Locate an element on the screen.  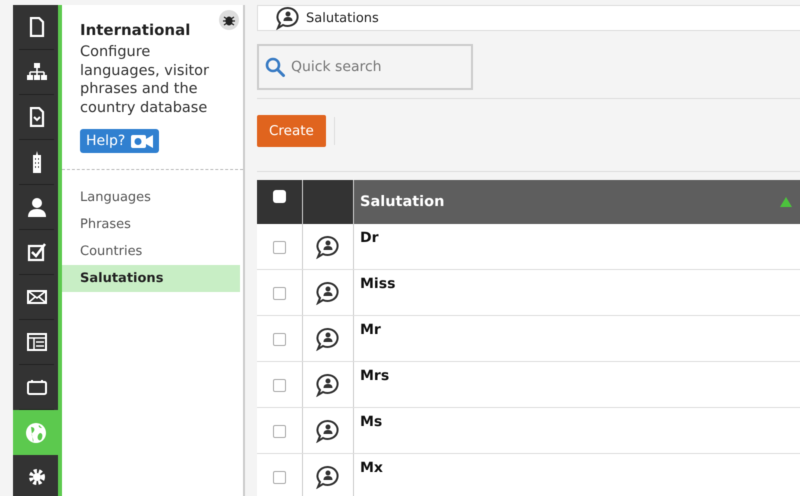
menu-item: Countries is located at coordinates (151, 251).